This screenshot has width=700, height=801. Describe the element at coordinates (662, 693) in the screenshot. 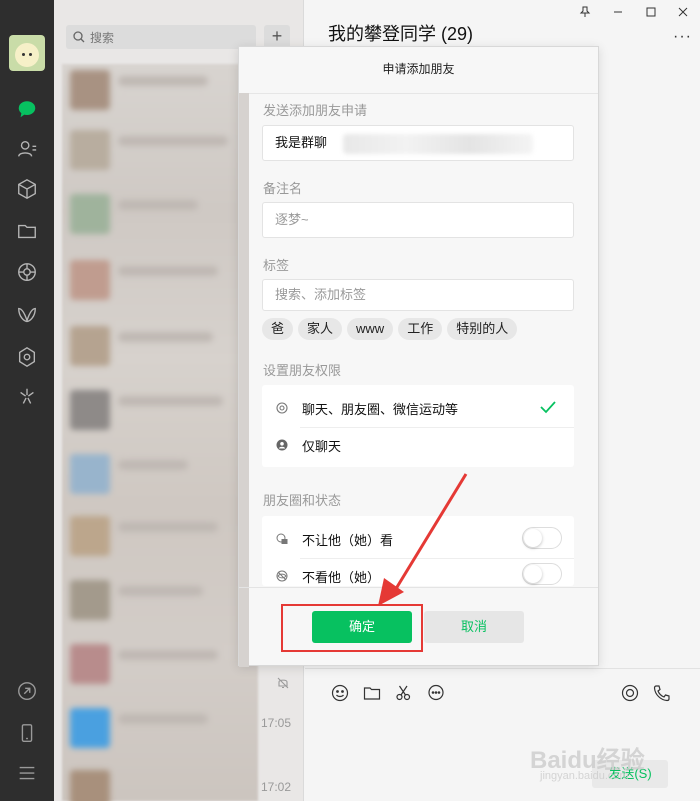

I see `call-icon` at that location.